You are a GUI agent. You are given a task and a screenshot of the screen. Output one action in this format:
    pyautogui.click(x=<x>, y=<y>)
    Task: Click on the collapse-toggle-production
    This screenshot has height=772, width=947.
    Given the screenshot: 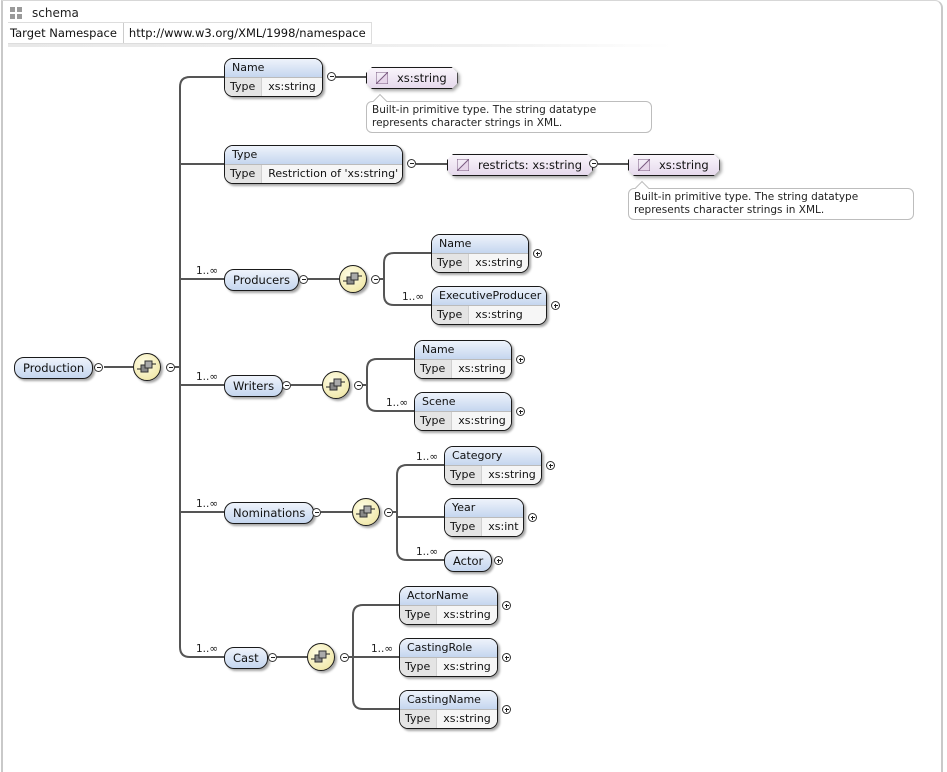 What is the action you would take?
    pyautogui.click(x=98, y=367)
    